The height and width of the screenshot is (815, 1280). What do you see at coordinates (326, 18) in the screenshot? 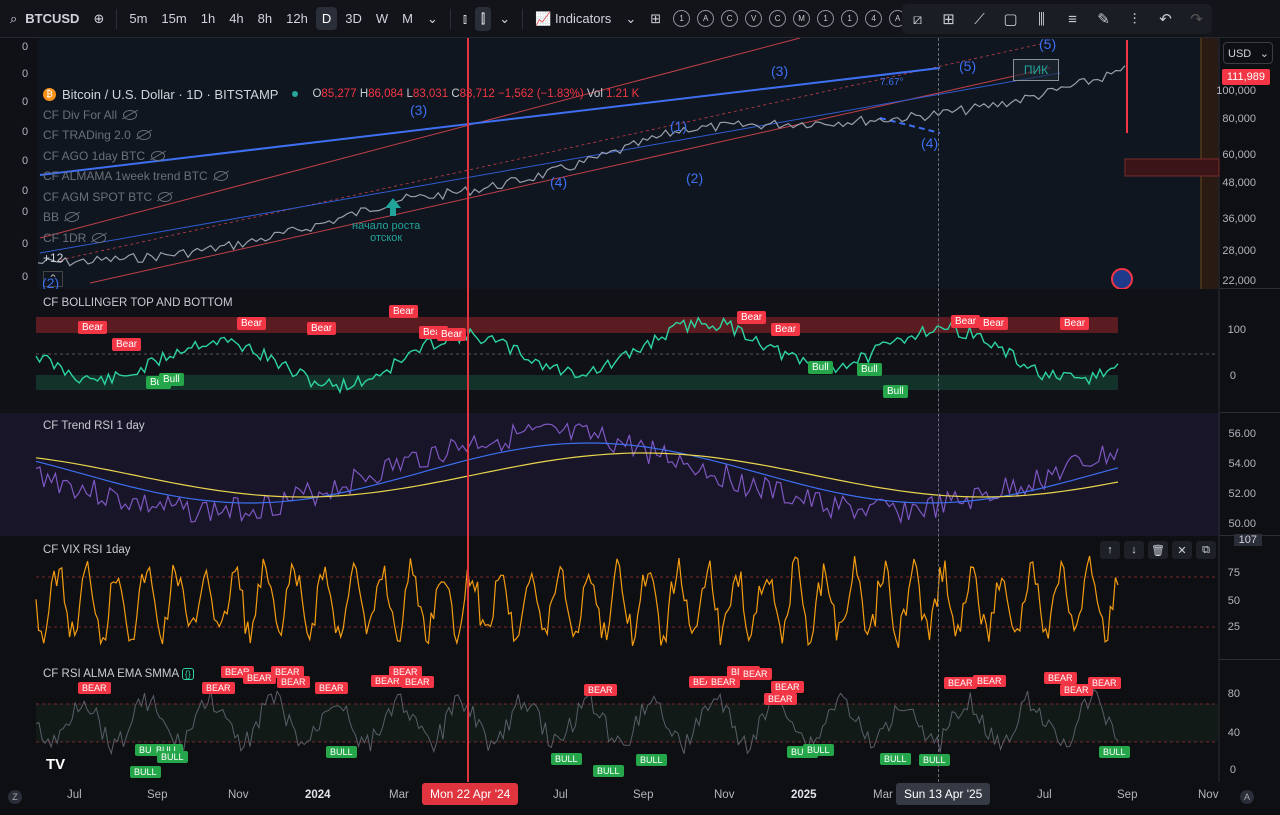
I see `interval-1d: D` at bounding box center [326, 18].